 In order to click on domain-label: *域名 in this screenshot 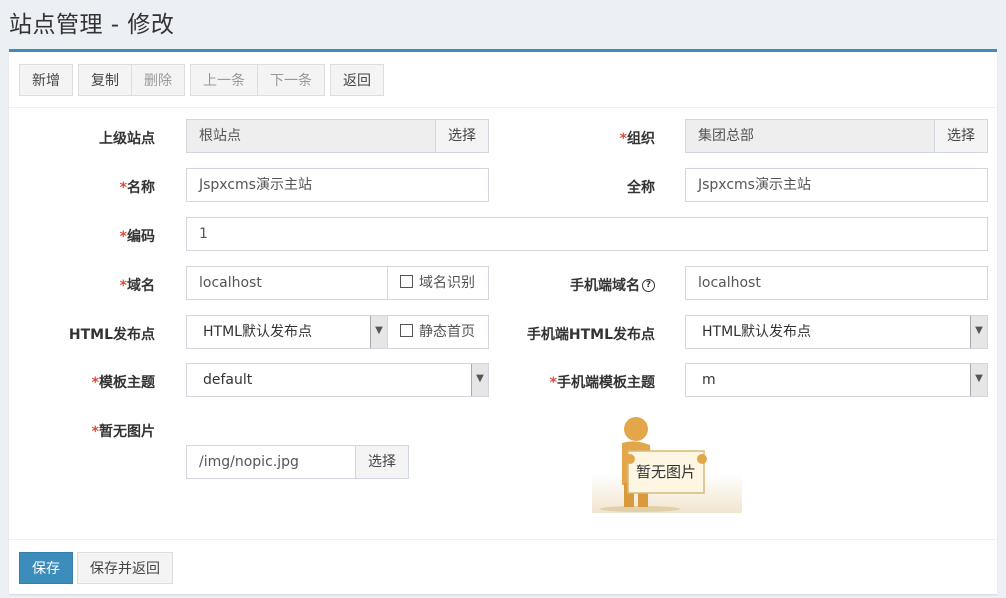, I will do `click(137, 286)`.